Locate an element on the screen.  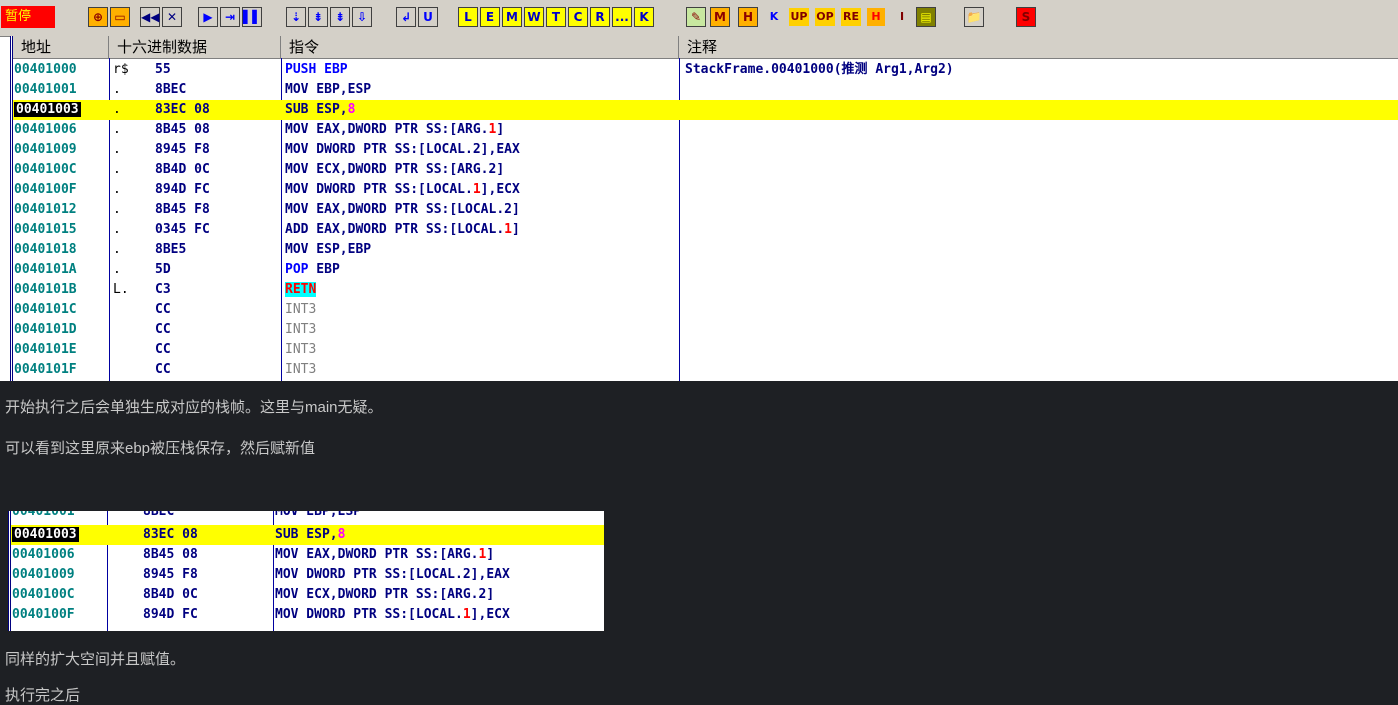
row-hex: 8945 F8 is located at coordinates (182, 149).